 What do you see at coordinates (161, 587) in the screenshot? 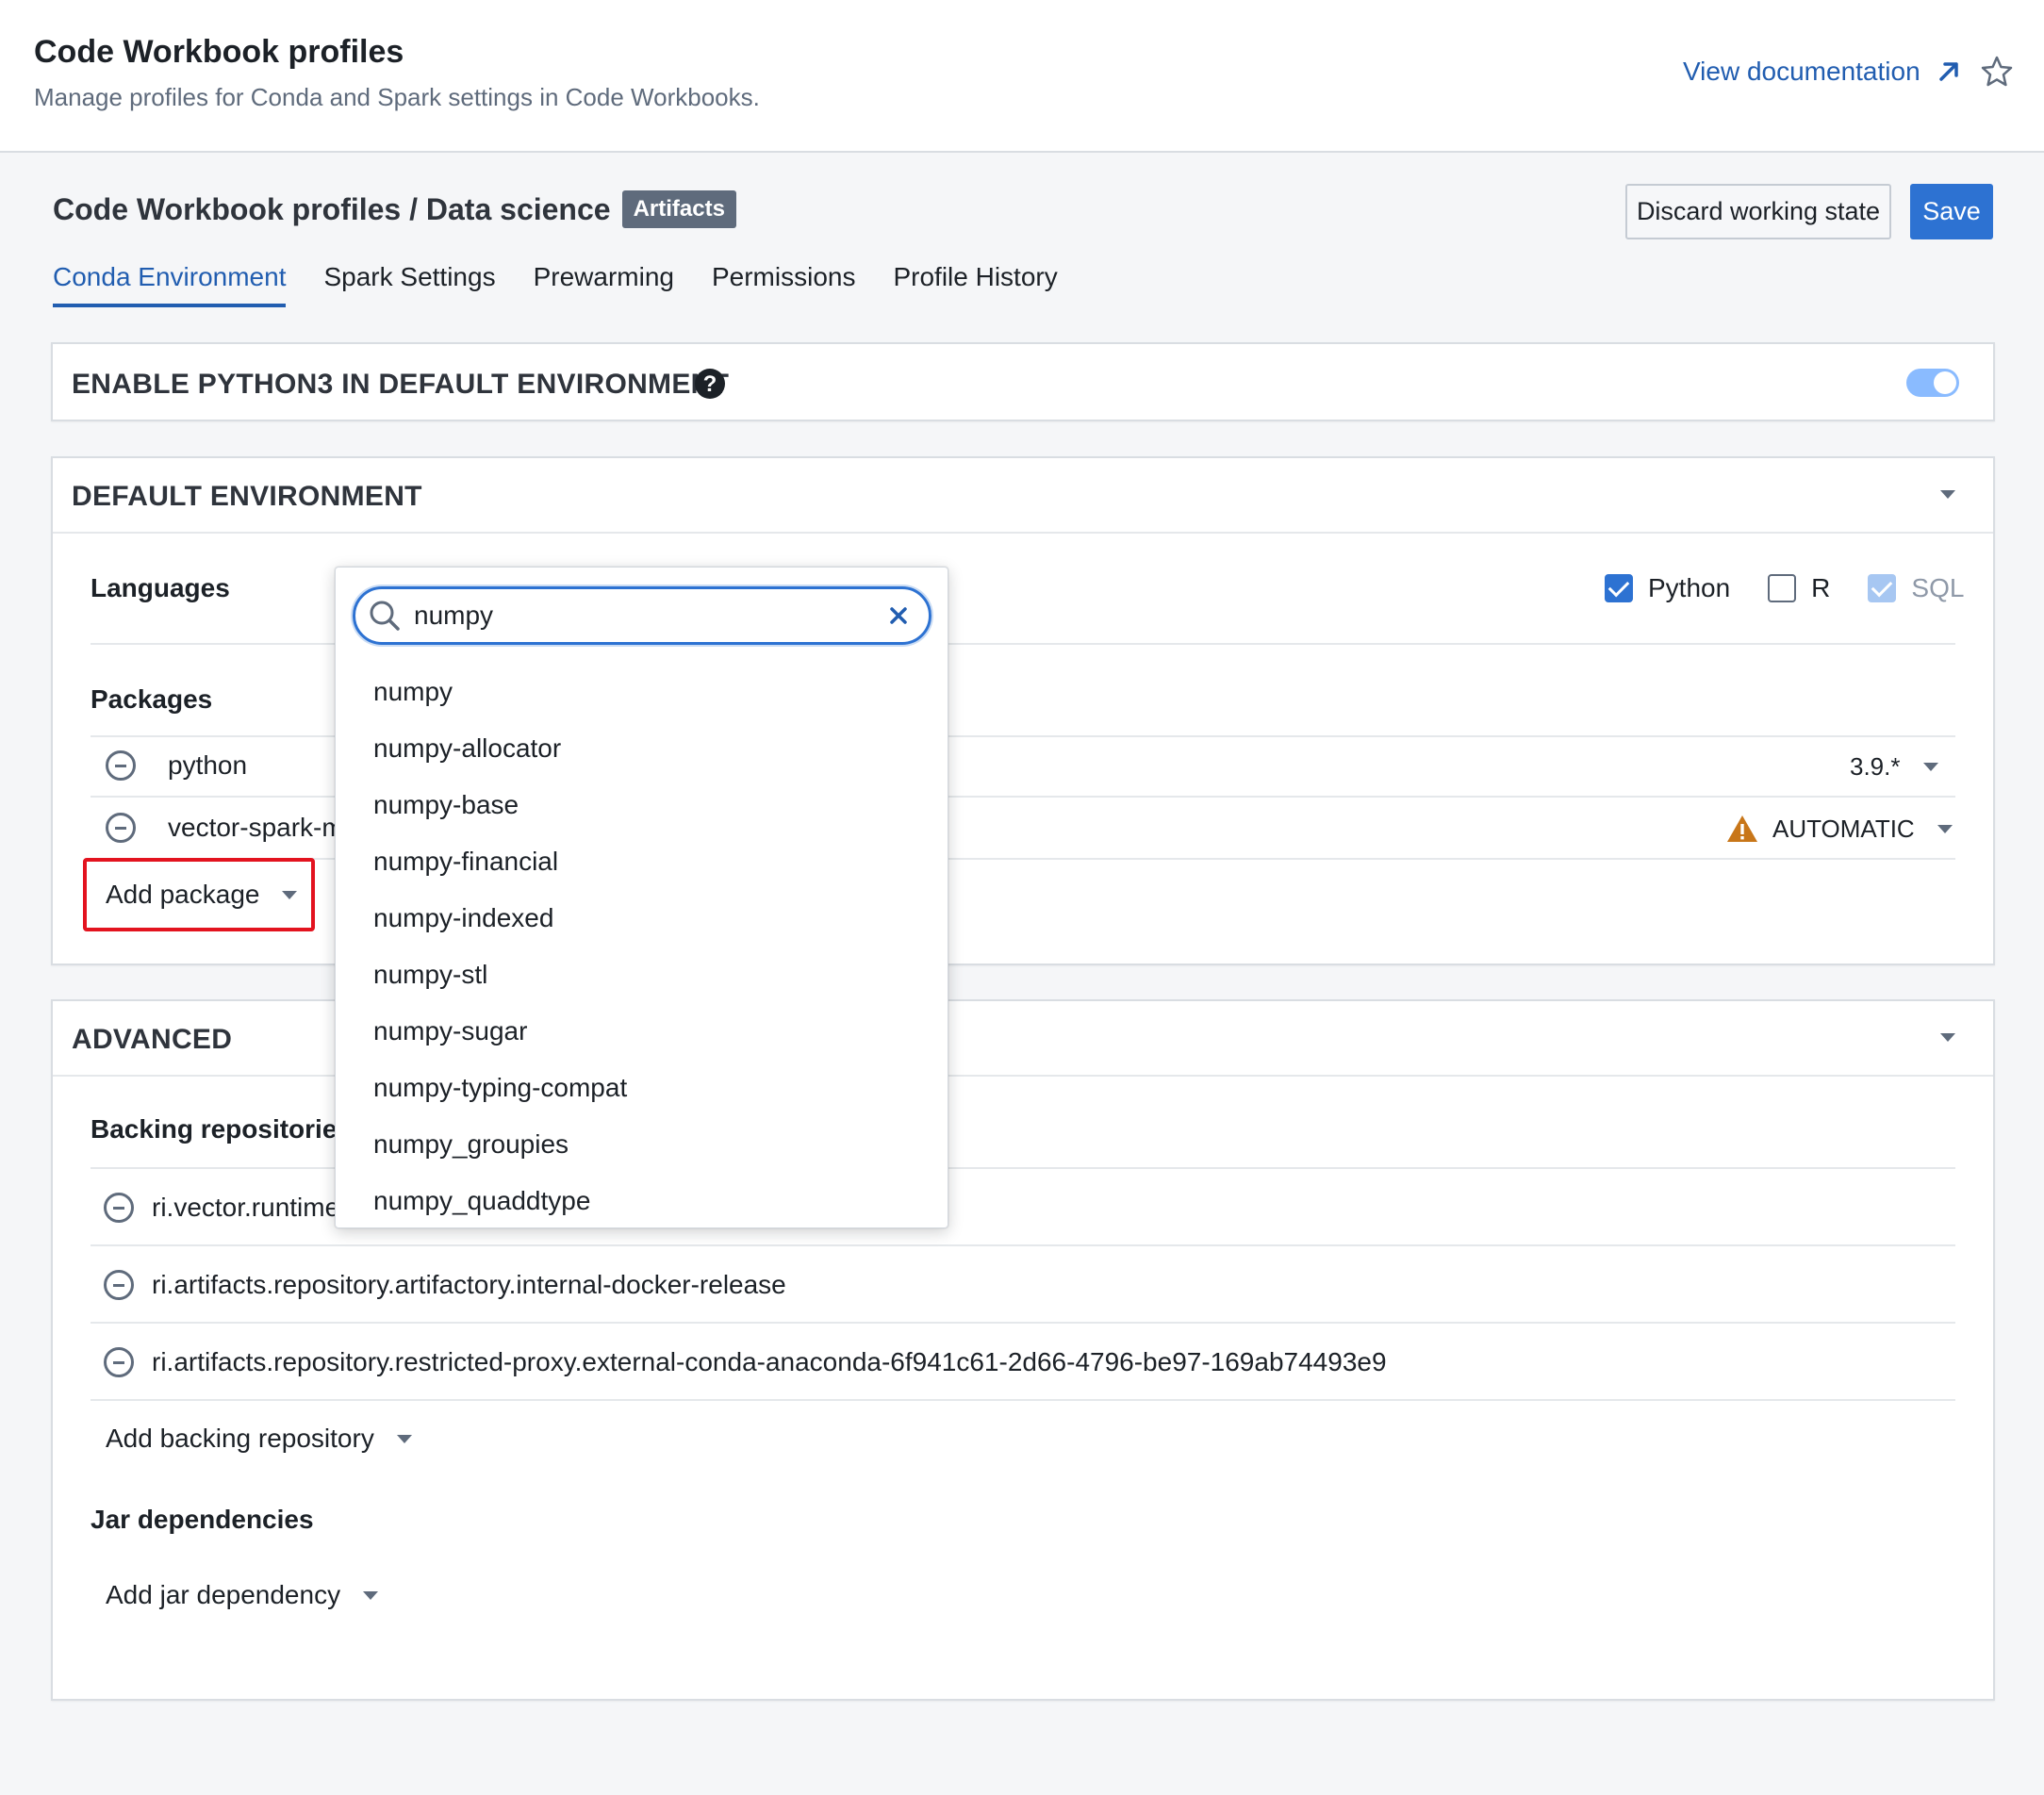
I see `languages-label: Languages` at bounding box center [161, 587].